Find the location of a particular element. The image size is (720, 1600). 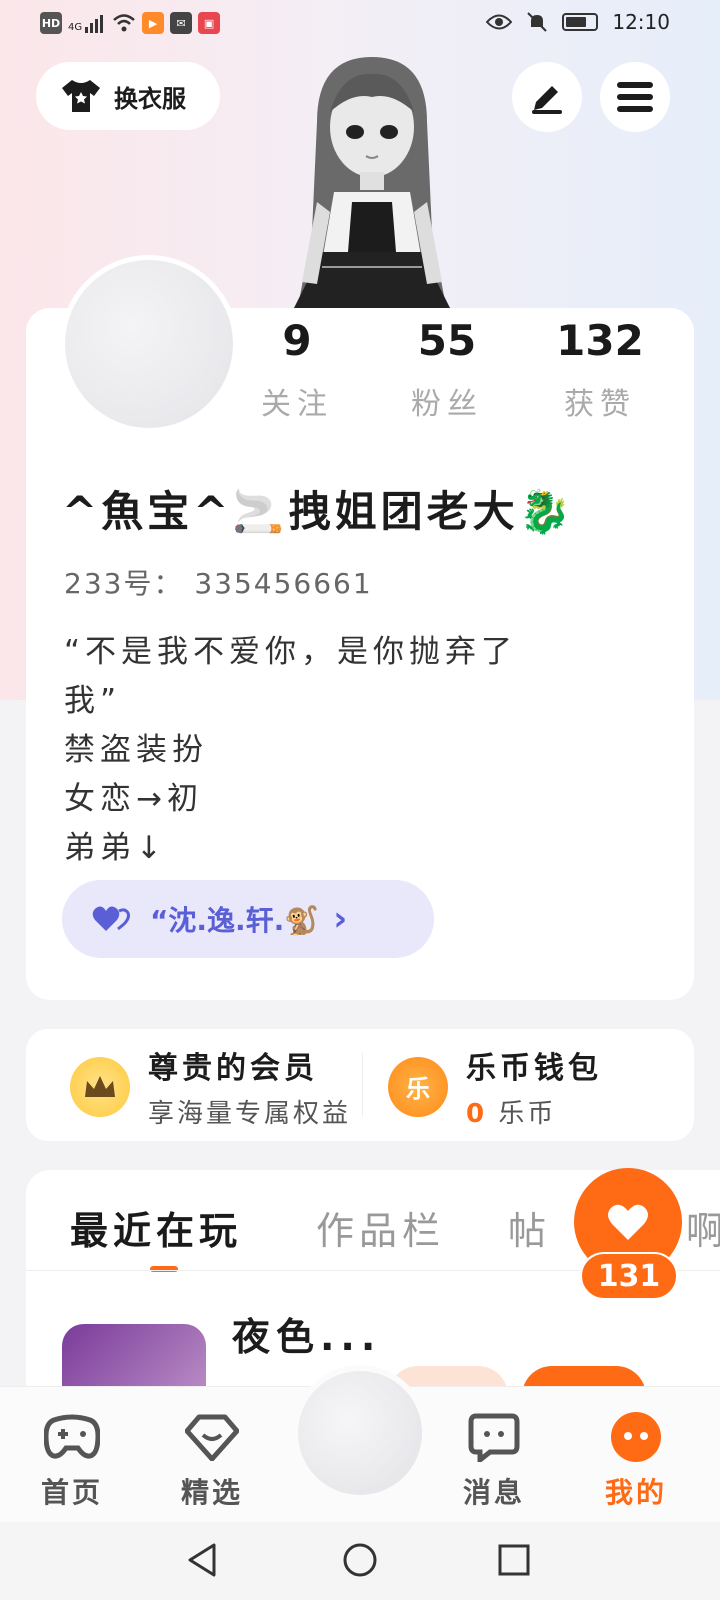

vip-subtitle: 享海量专属权益 is located at coordinates (250, 1114).